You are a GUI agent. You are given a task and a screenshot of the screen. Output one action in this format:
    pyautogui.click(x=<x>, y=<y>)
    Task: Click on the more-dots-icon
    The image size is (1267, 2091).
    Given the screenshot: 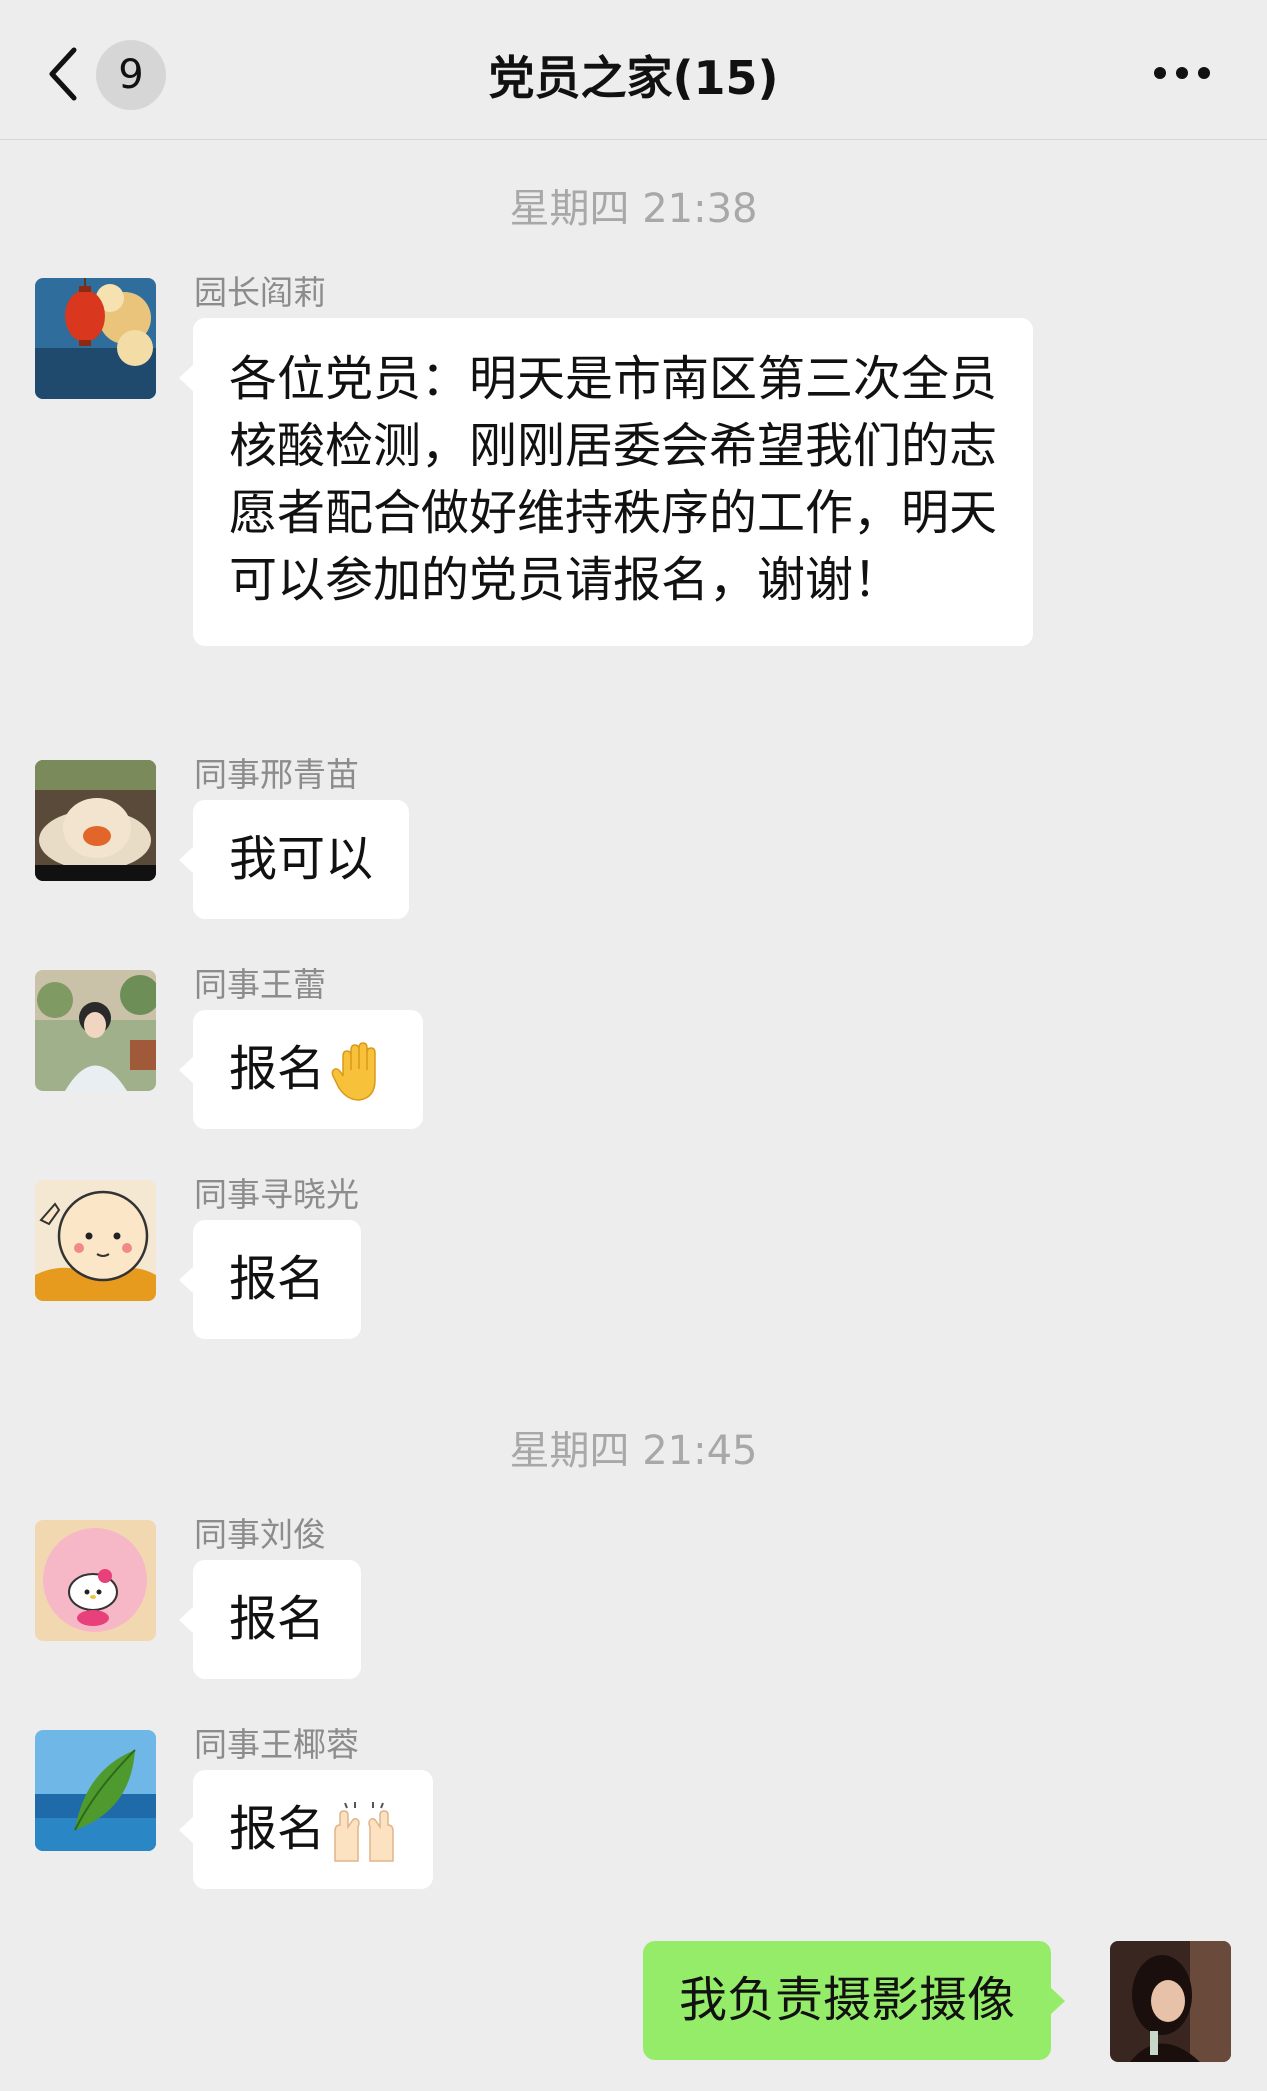 What is the action you would take?
    pyautogui.click(x=1182, y=73)
    